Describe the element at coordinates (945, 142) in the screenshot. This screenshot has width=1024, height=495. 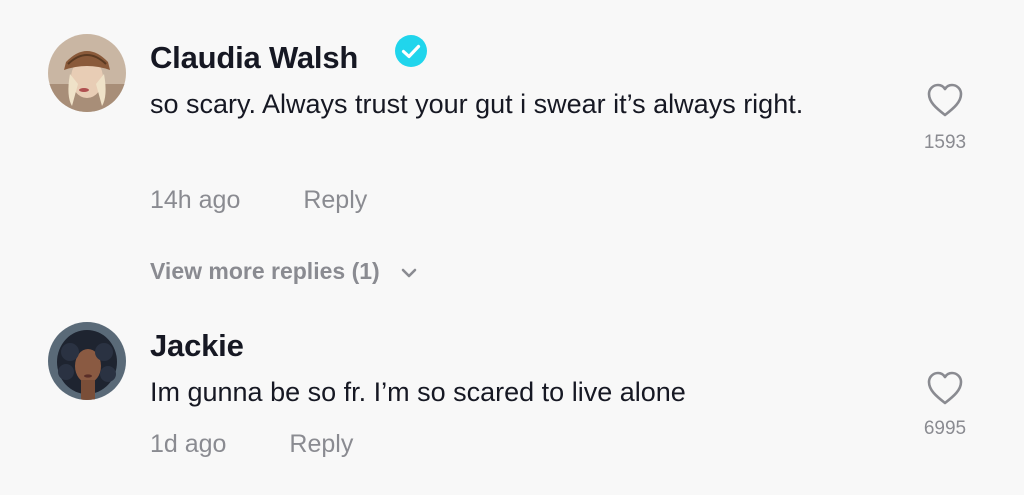
I see `like-count: 1593` at that location.